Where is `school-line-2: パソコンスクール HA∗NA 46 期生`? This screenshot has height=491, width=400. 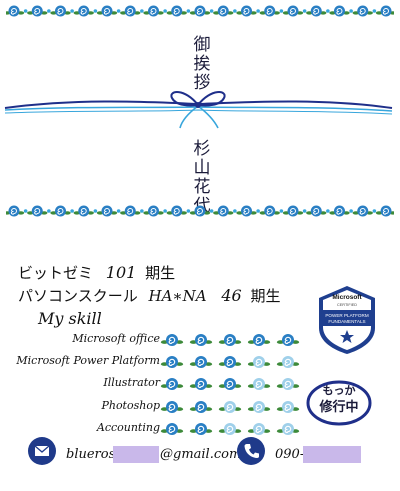
school-line-2: パソコンスクール HA∗NA 46 期生 is located at coordinates (149, 295).